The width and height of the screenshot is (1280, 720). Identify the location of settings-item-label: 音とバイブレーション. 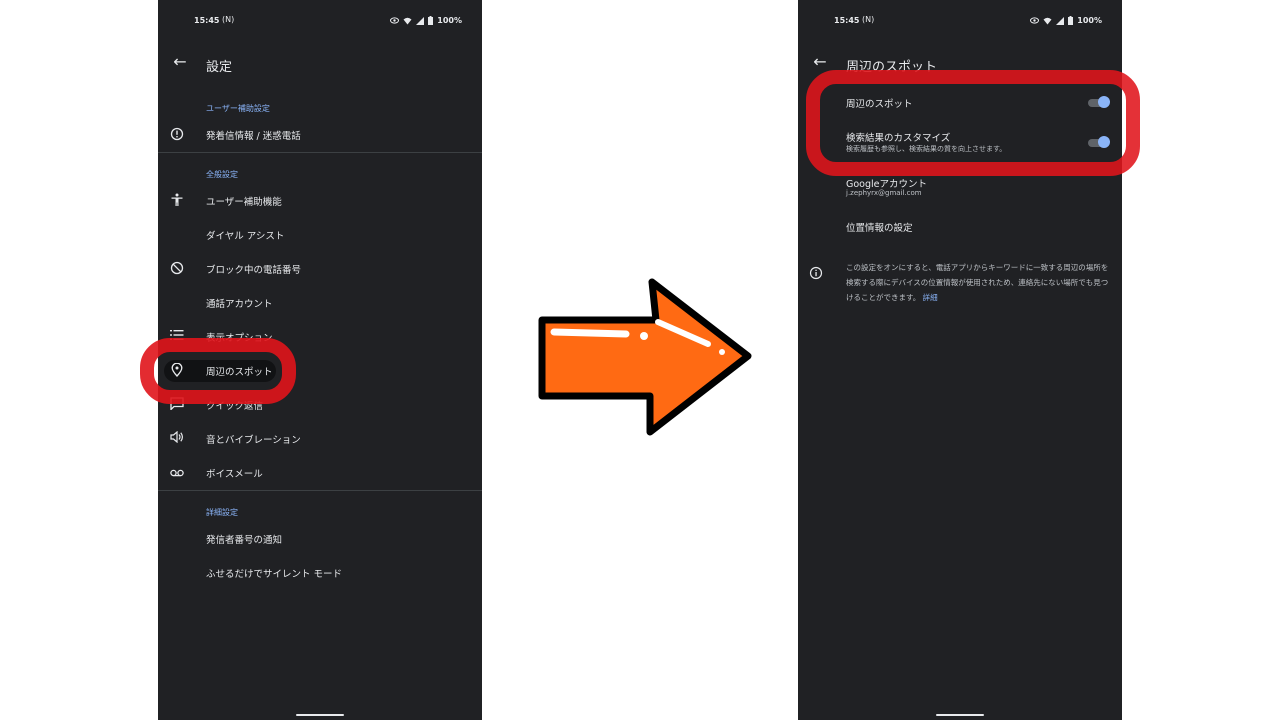
(253, 440).